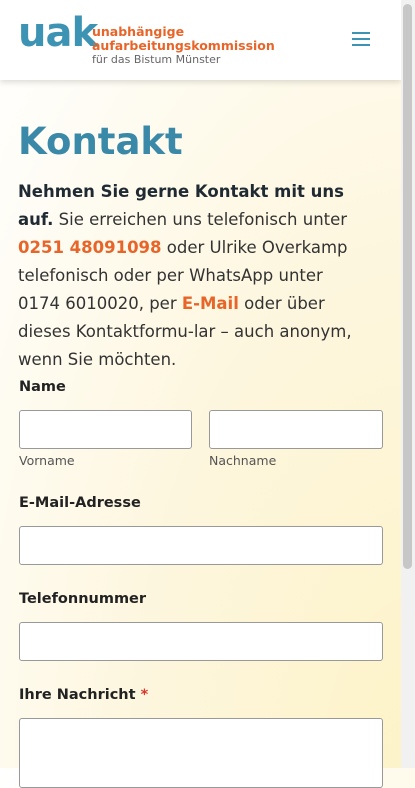 The height and width of the screenshot is (788, 415). What do you see at coordinates (156, 59) in the screenshot?
I see `logo-text-line3: für das Bistum Münster` at bounding box center [156, 59].